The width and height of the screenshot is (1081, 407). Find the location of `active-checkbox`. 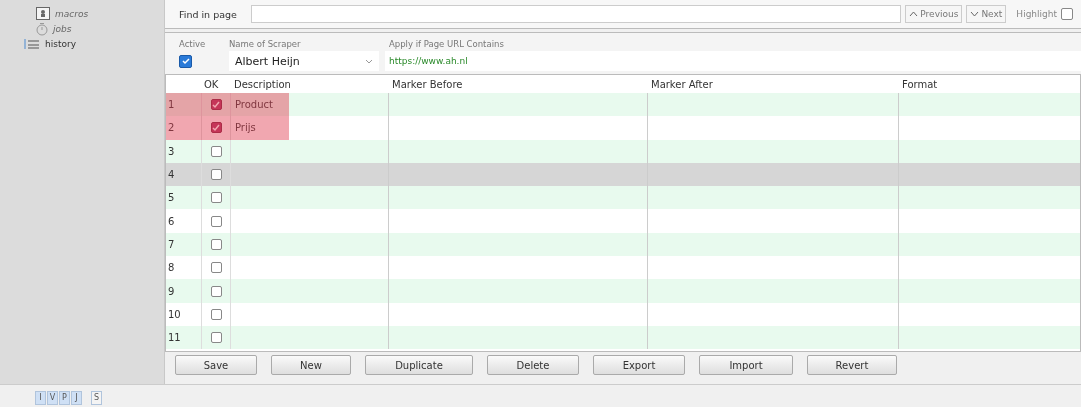

active-checkbox is located at coordinates (185, 61).